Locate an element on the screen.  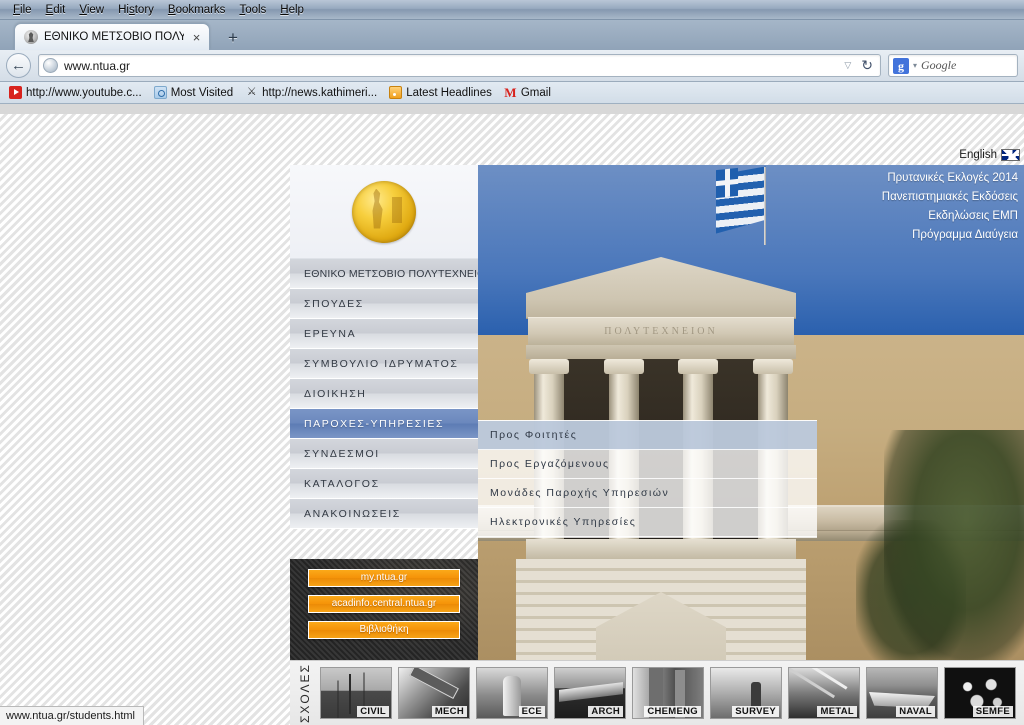
school-caption: ARCH is located at coordinates (605, 711).